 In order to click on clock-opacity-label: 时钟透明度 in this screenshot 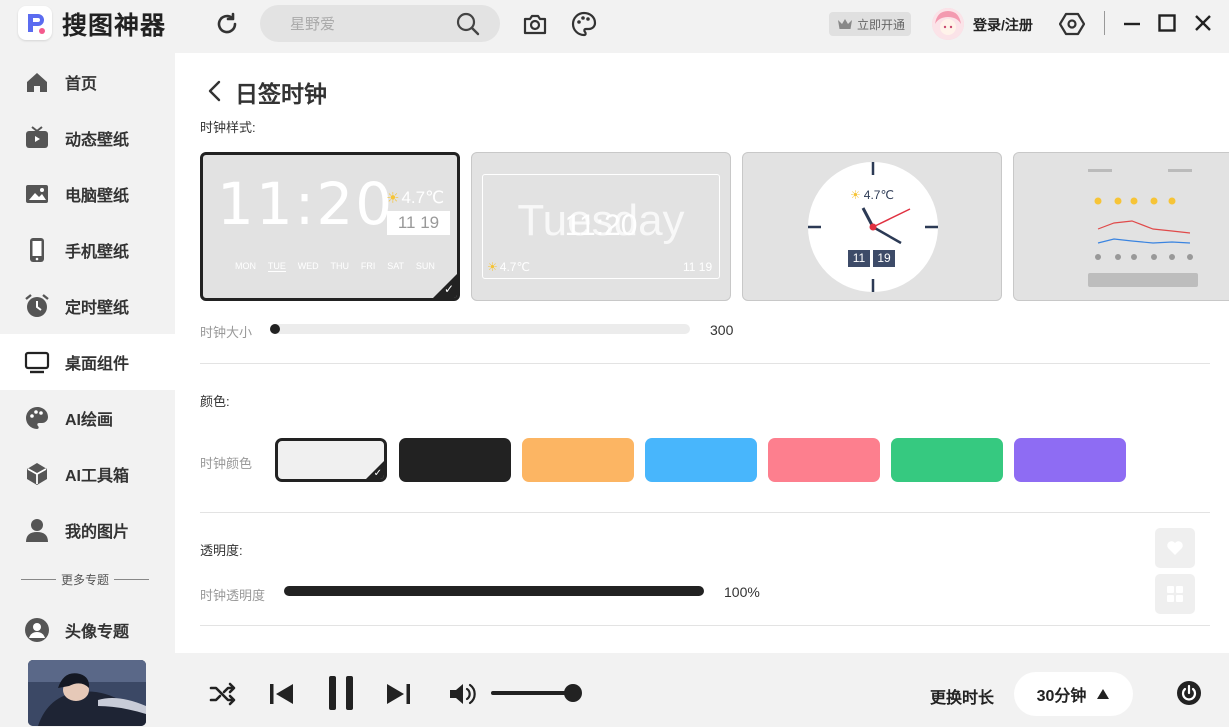, I will do `click(233, 595)`.